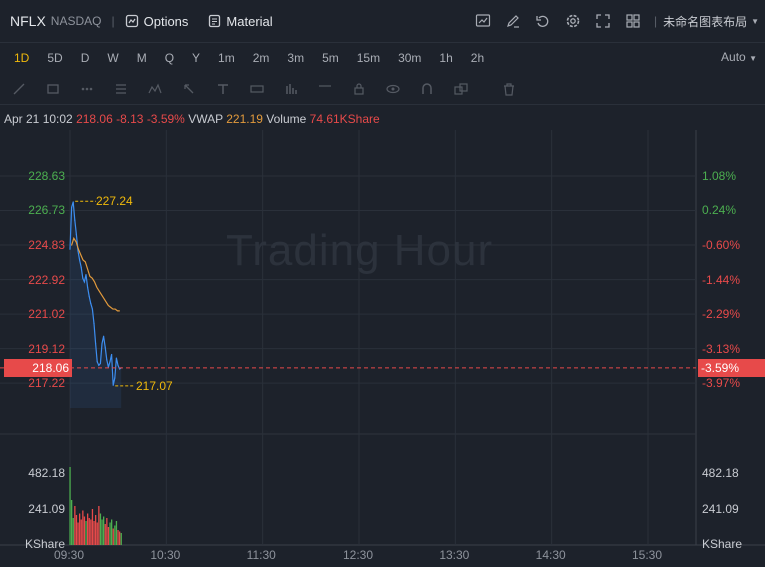 The height and width of the screenshot is (567, 765). Describe the element at coordinates (721, 383) in the screenshot. I see `right-axis-label: -3.97%` at that location.